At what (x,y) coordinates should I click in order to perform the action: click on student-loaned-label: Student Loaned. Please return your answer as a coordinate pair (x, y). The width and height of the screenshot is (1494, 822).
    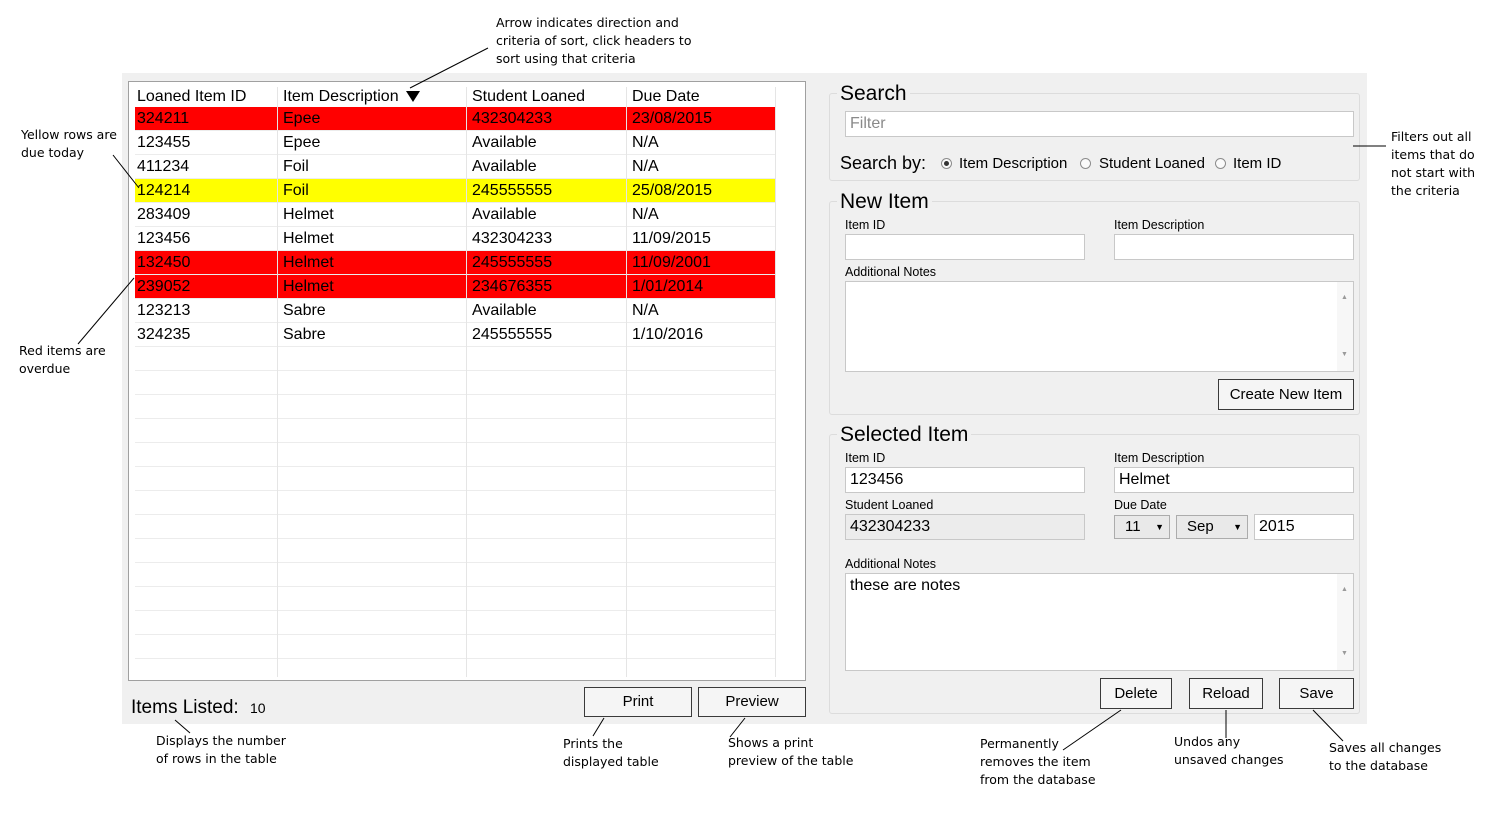
    Looking at the image, I should click on (889, 505).